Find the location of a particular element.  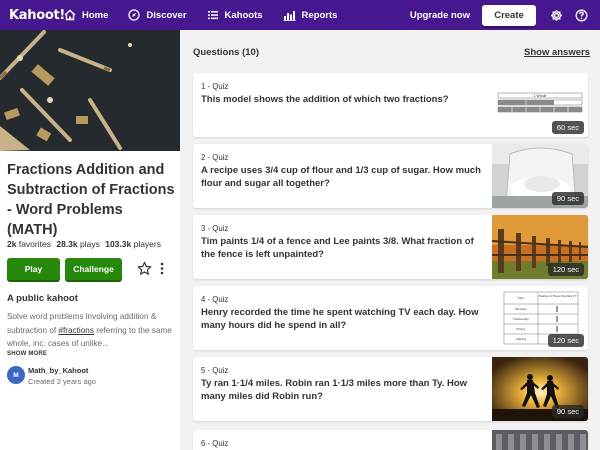

nav-reports: Reports is located at coordinates (310, 15).